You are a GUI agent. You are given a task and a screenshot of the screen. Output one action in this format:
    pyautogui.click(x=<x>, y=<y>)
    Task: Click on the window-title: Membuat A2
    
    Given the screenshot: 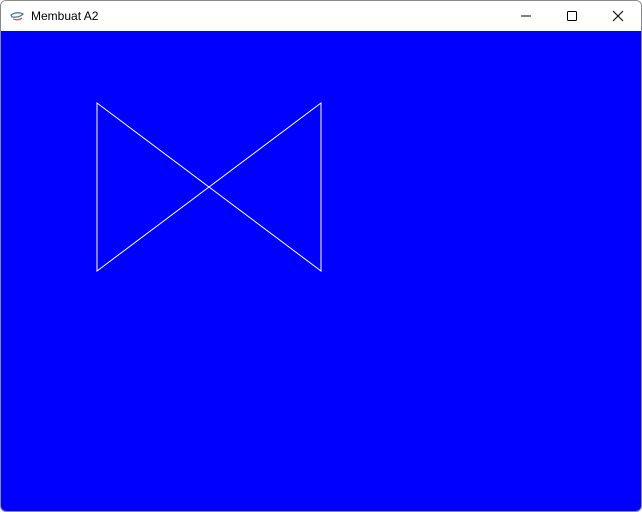 What is the action you would take?
    pyautogui.click(x=65, y=16)
    